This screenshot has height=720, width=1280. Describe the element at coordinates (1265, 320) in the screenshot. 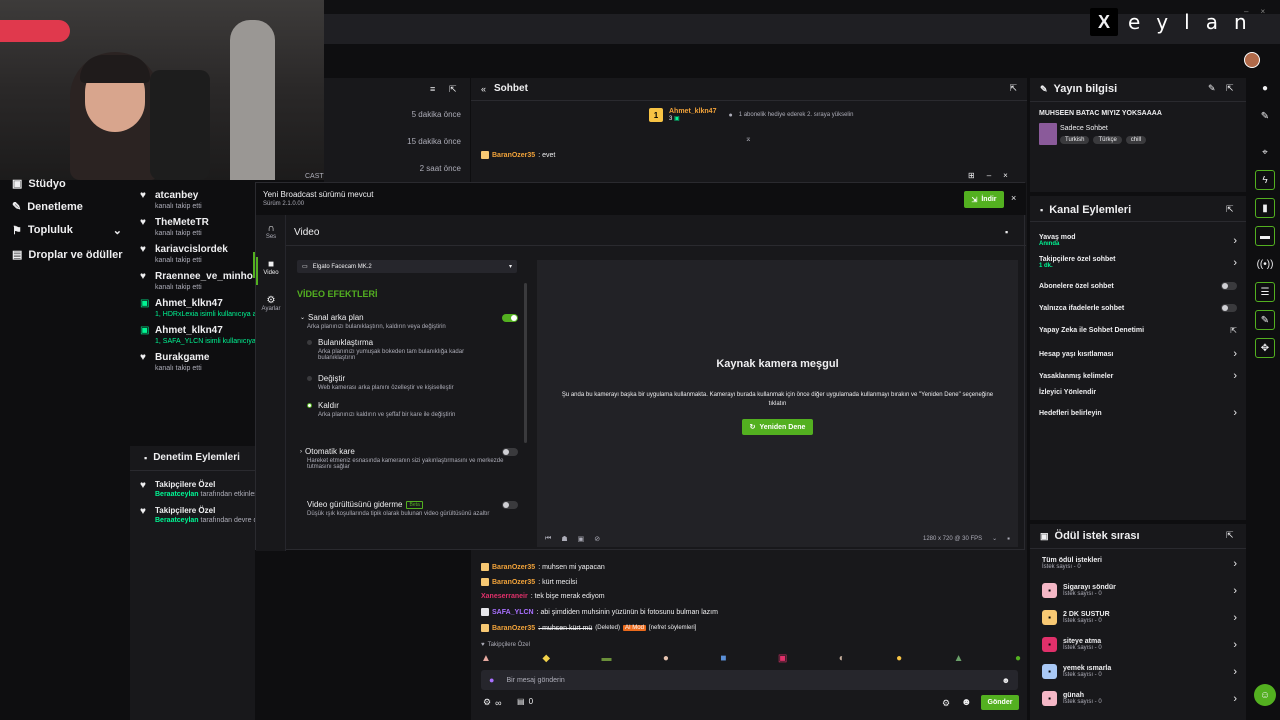

I see `wrench-icon: ✎` at that location.